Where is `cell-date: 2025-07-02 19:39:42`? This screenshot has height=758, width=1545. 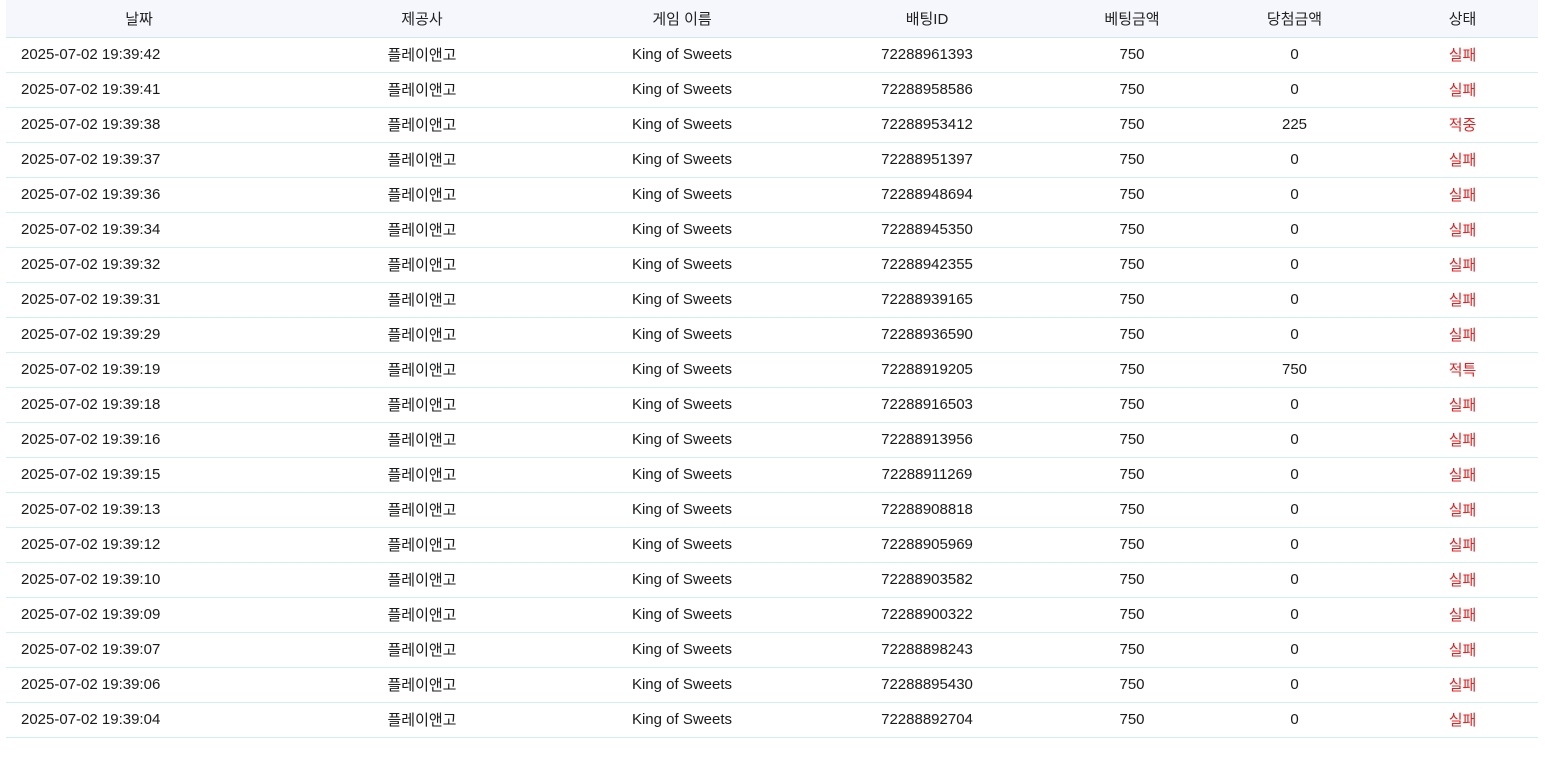 cell-date: 2025-07-02 19:39:42 is located at coordinates (91, 54).